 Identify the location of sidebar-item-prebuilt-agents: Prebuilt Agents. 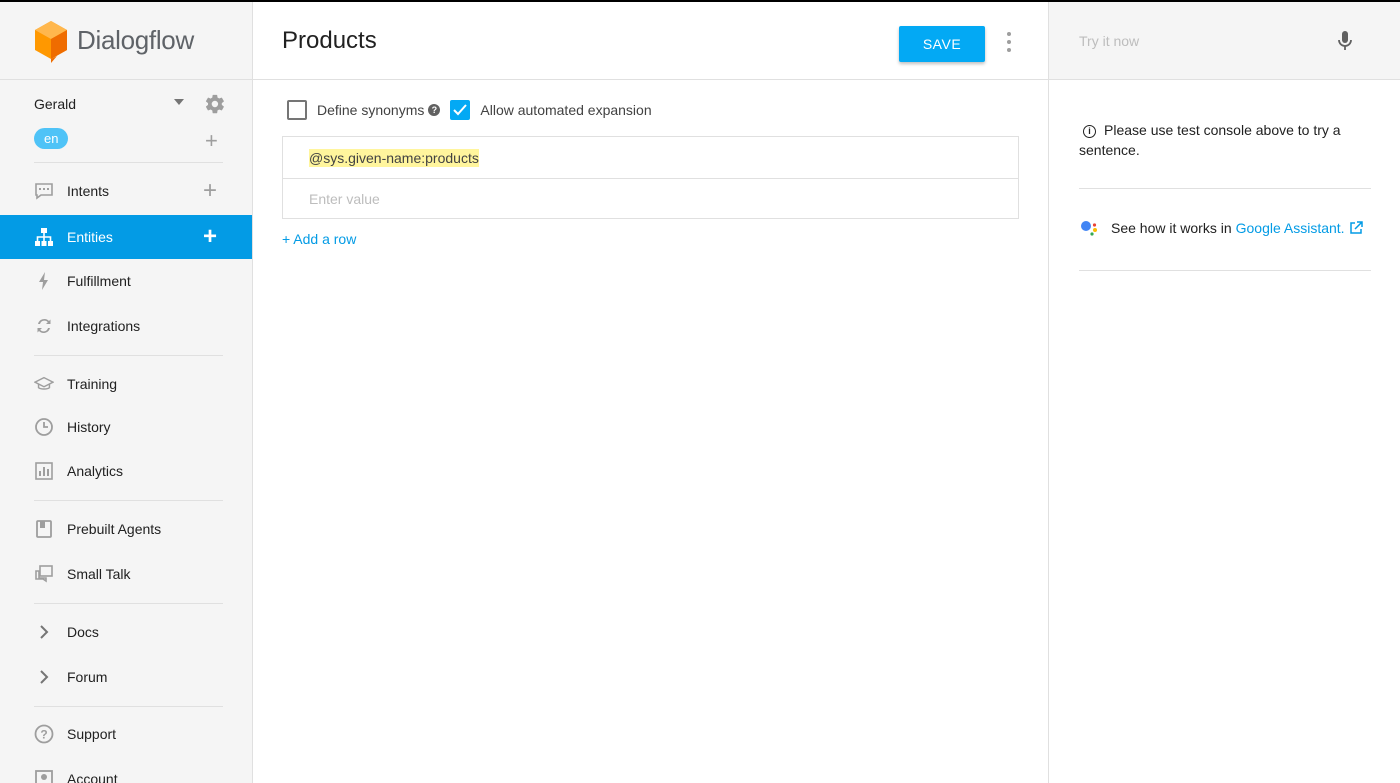
(126, 529).